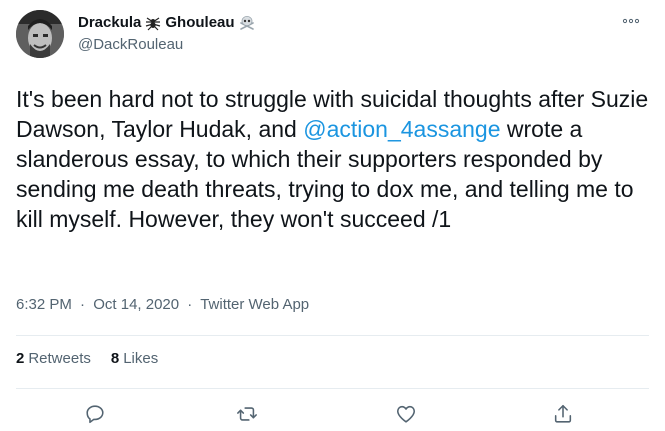  Describe the element at coordinates (332, 414) in the screenshot. I see `action-bar` at that location.